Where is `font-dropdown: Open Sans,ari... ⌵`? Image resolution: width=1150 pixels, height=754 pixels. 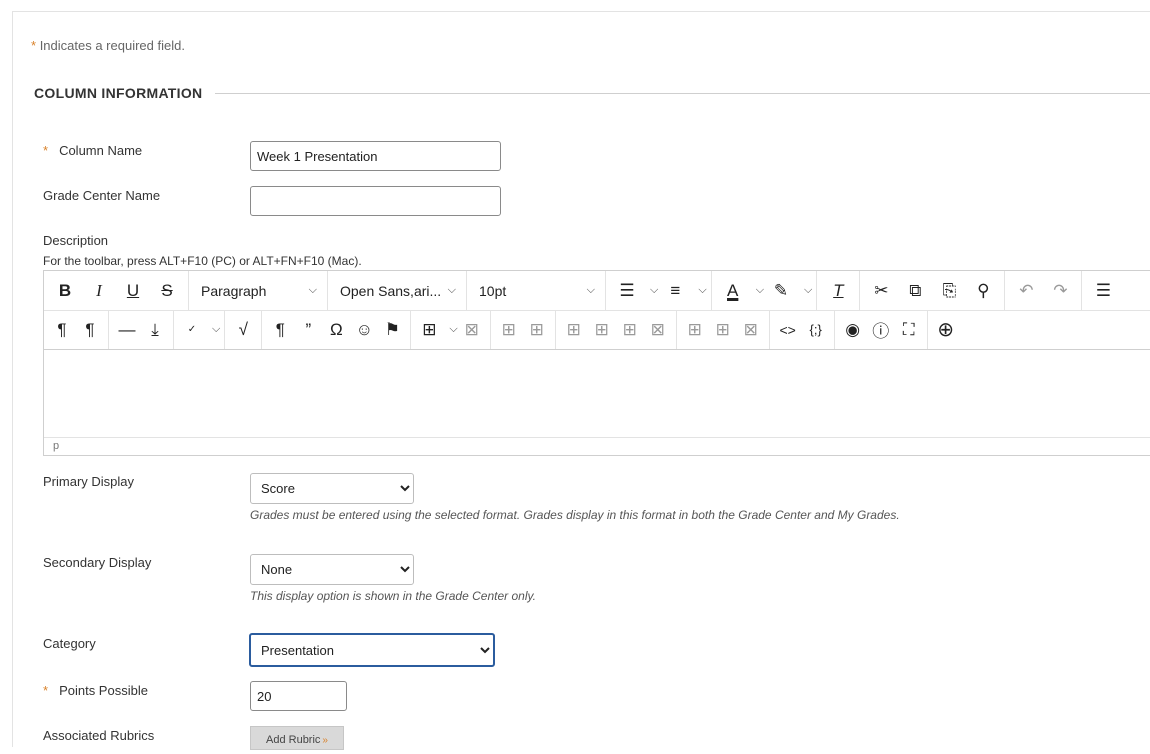 font-dropdown: Open Sans,ari... ⌵ is located at coordinates (397, 290).